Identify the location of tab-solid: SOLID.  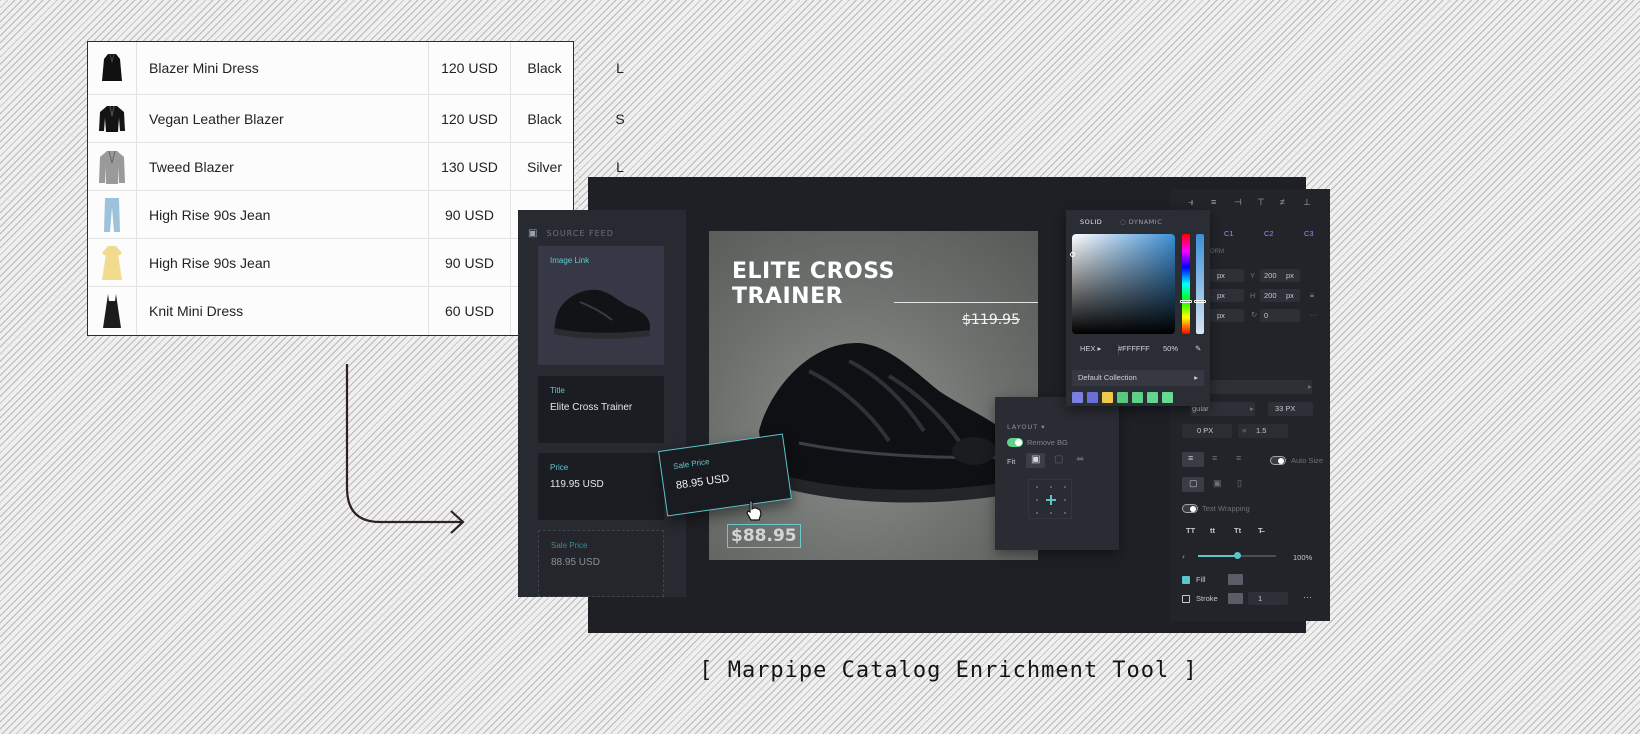
(1091, 222).